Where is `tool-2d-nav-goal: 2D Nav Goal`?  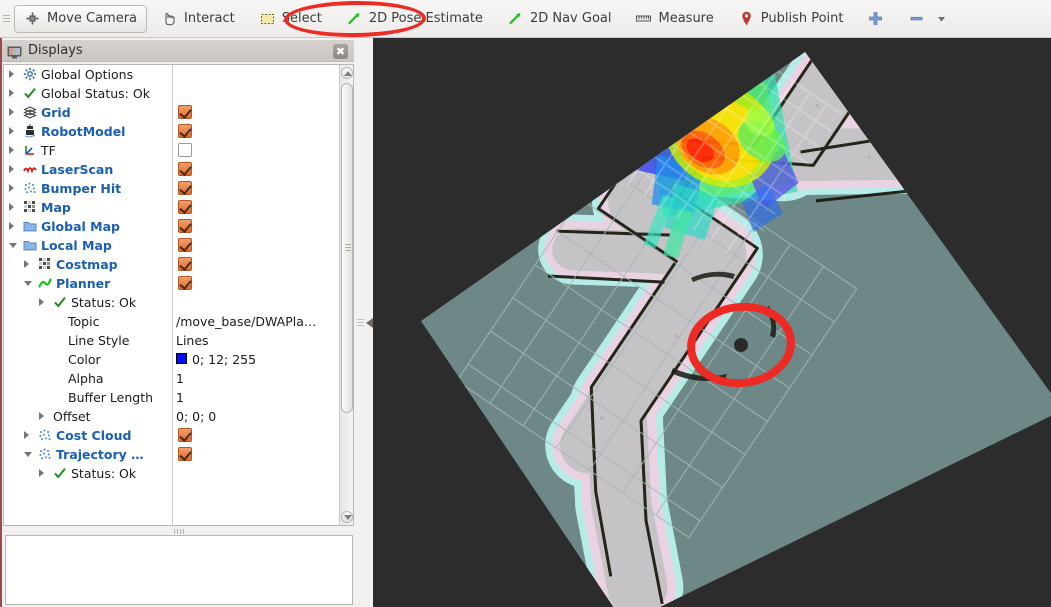
tool-2d-nav-goal: 2D Nav Goal is located at coordinates (559, 19).